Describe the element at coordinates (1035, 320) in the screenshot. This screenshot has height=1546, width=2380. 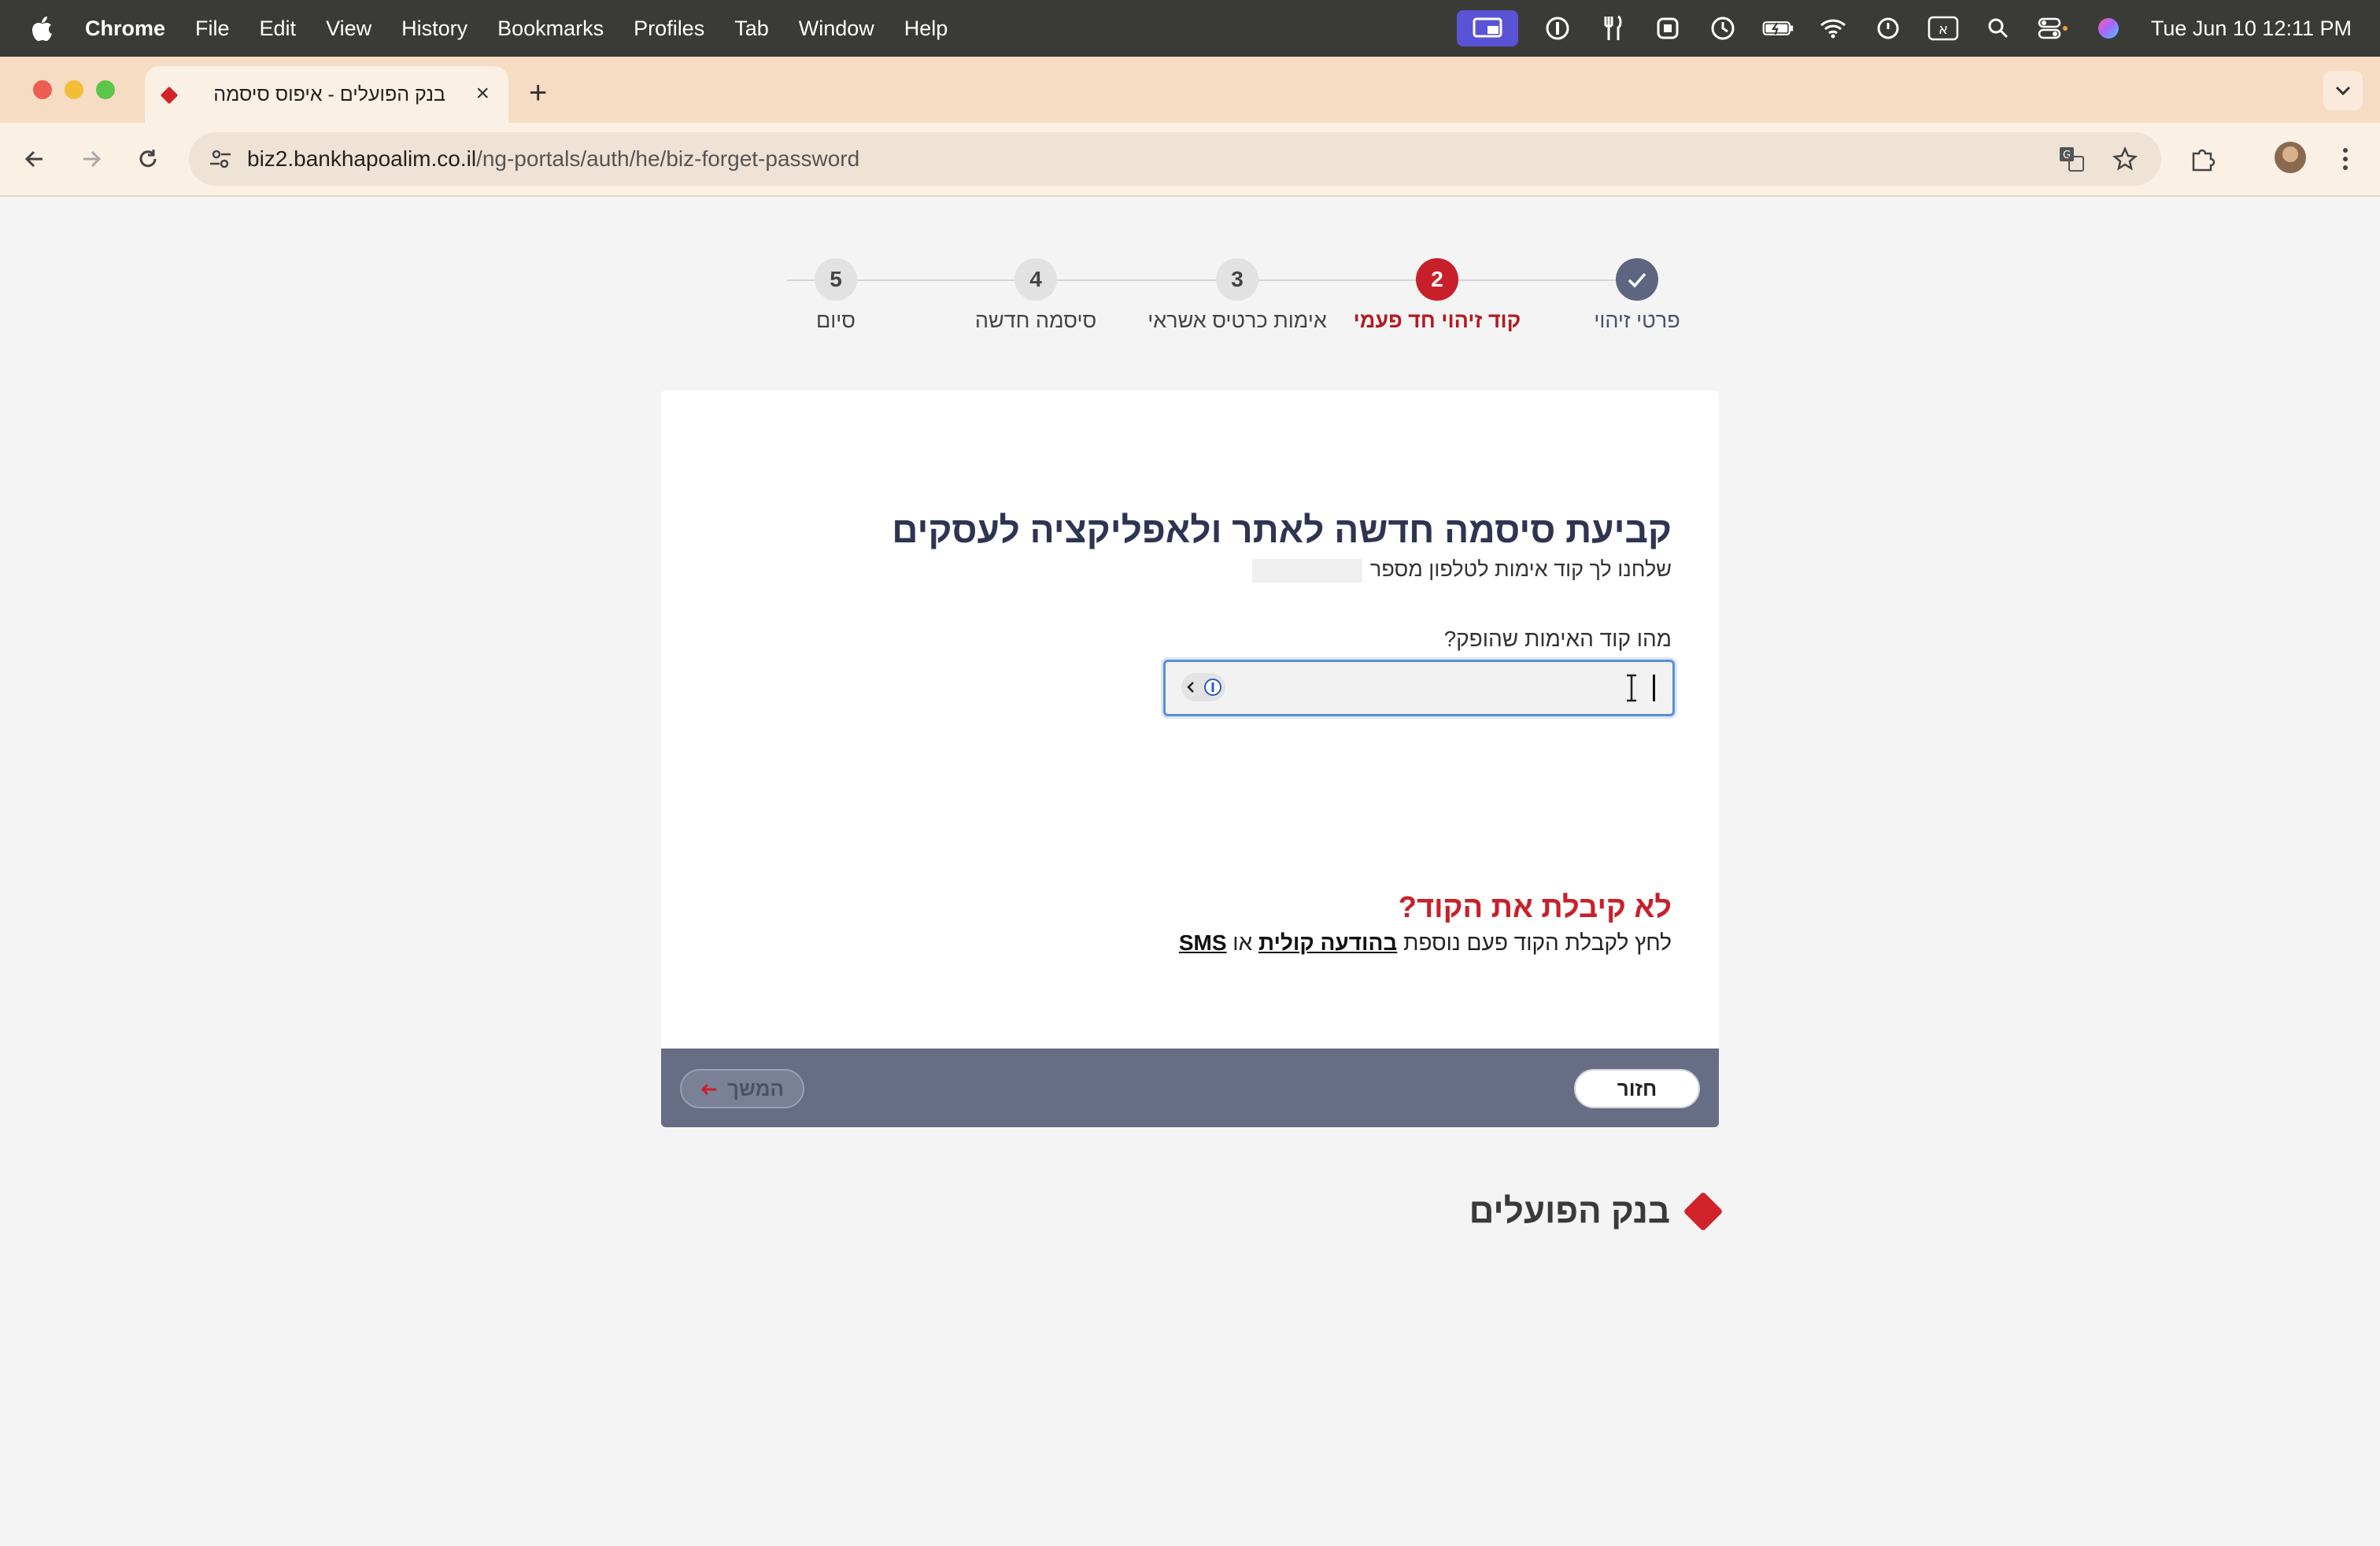
I see `step-label: סיסמה חדשה` at that location.